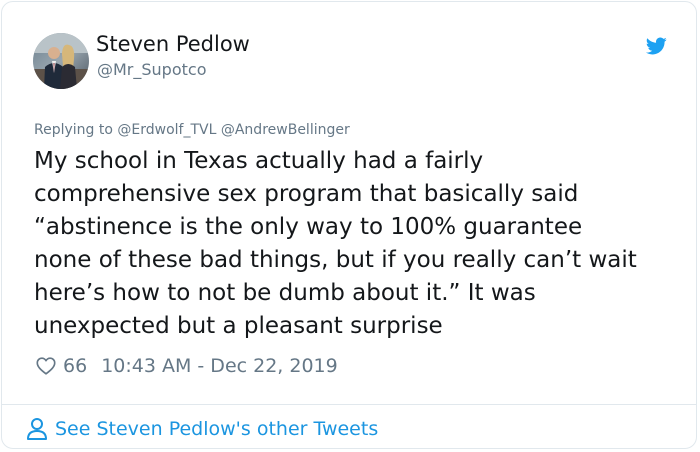 This screenshot has width=700, height=452. Describe the element at coordinates (216, 429) in the screenshot. I see `see-other-tweets-label: See Steven Pedlow's other Tweets` at that location.